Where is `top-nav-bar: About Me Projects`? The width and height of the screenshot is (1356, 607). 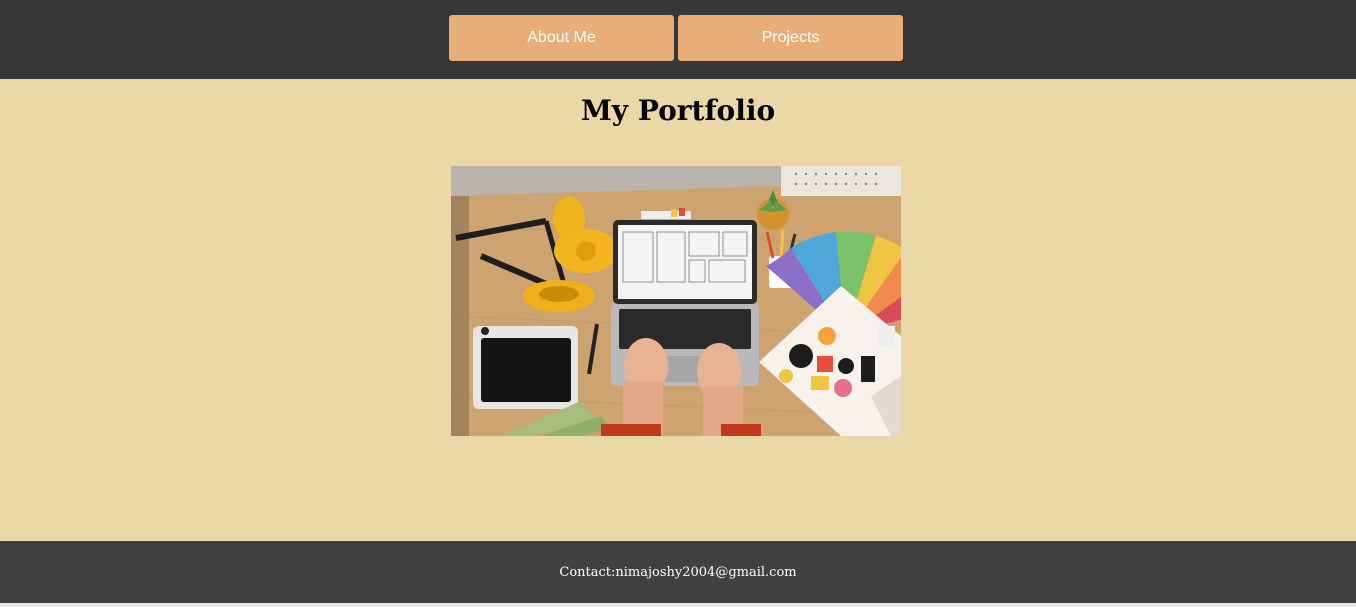 top-nav-bar: About Me Projects is located at coordinates (678, 39).